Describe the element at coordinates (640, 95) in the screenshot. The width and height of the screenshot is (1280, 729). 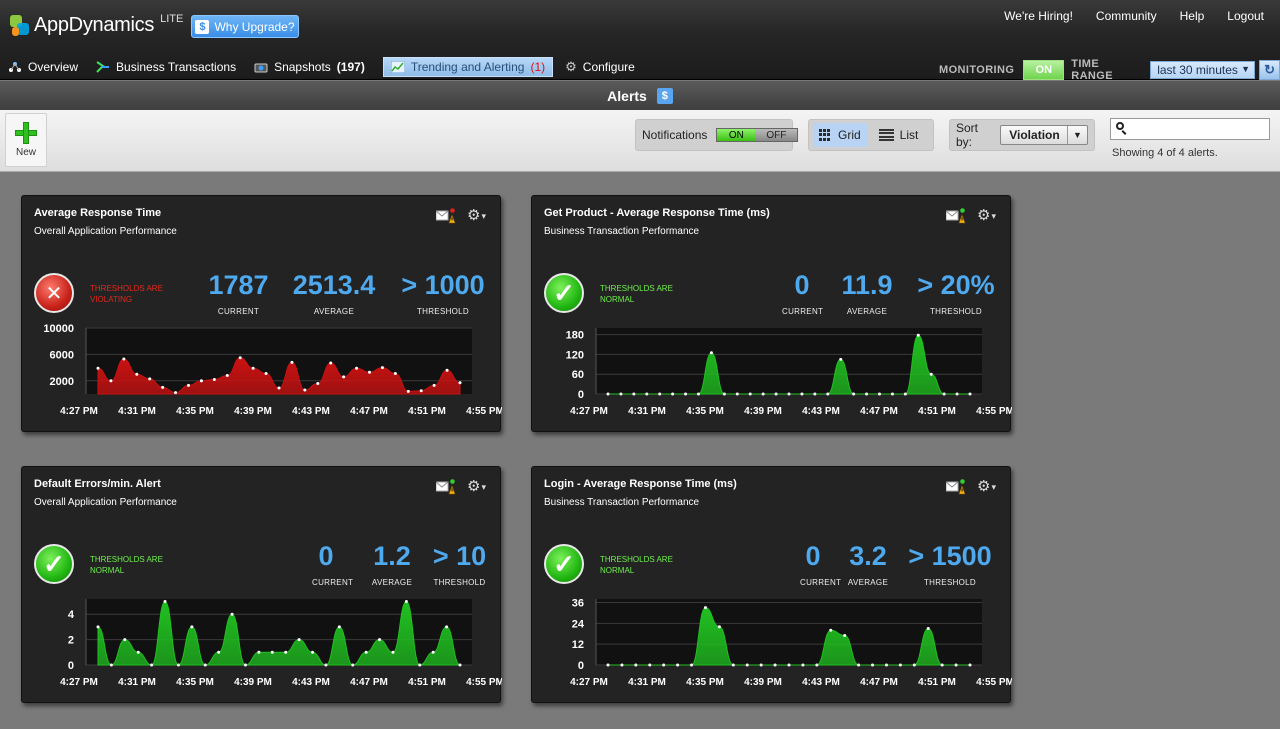
I see `page-title-bar: Alerts $` at that location.